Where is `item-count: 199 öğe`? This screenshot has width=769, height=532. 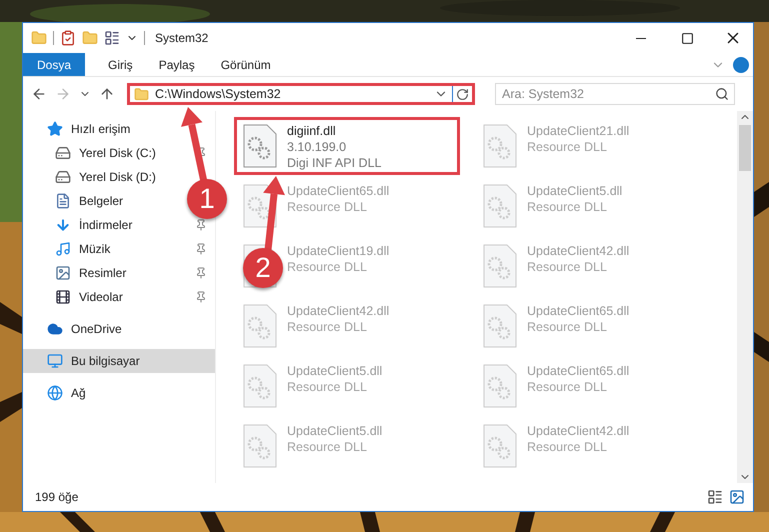 item-count: 199 öğe is located at coordinates (57, 497).